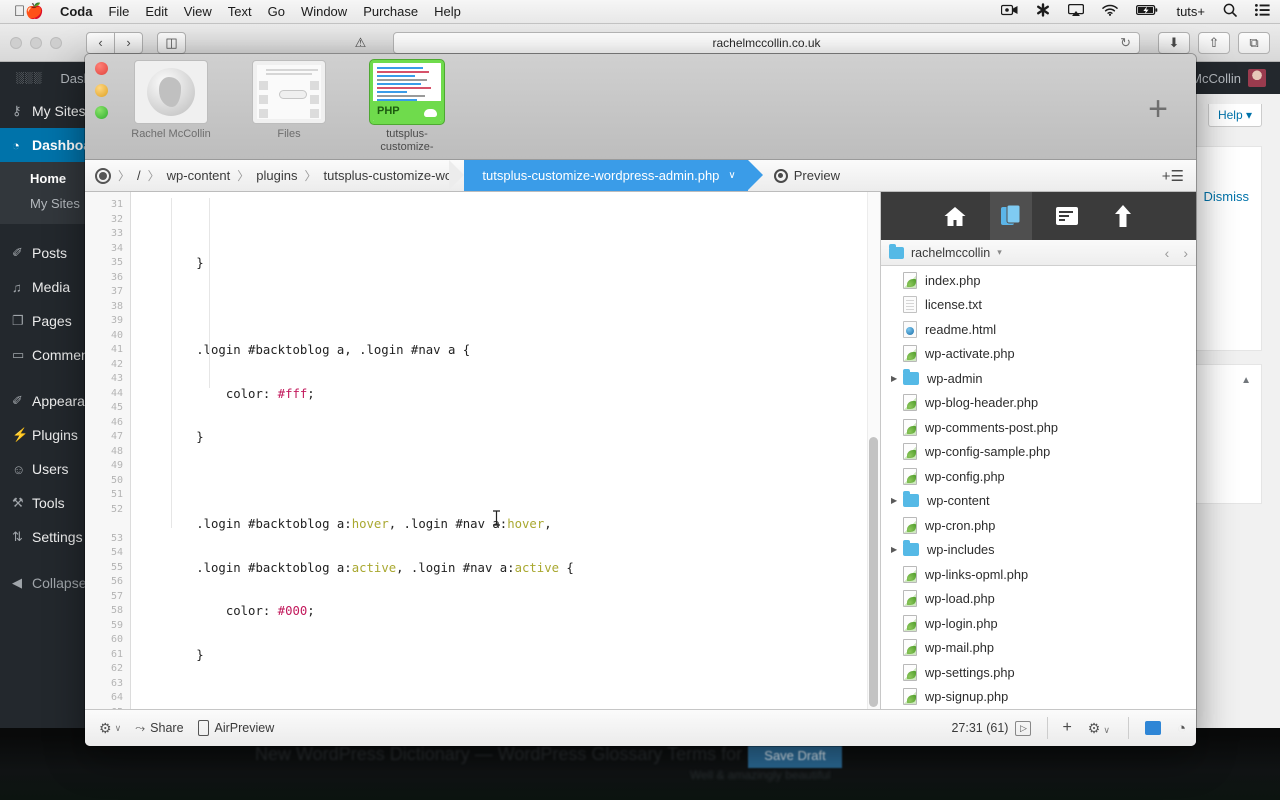 The image size is (1280, 800). Describe the element at coordinates (116, 697) in the screenshot. I see `line-number: 64` at that location.